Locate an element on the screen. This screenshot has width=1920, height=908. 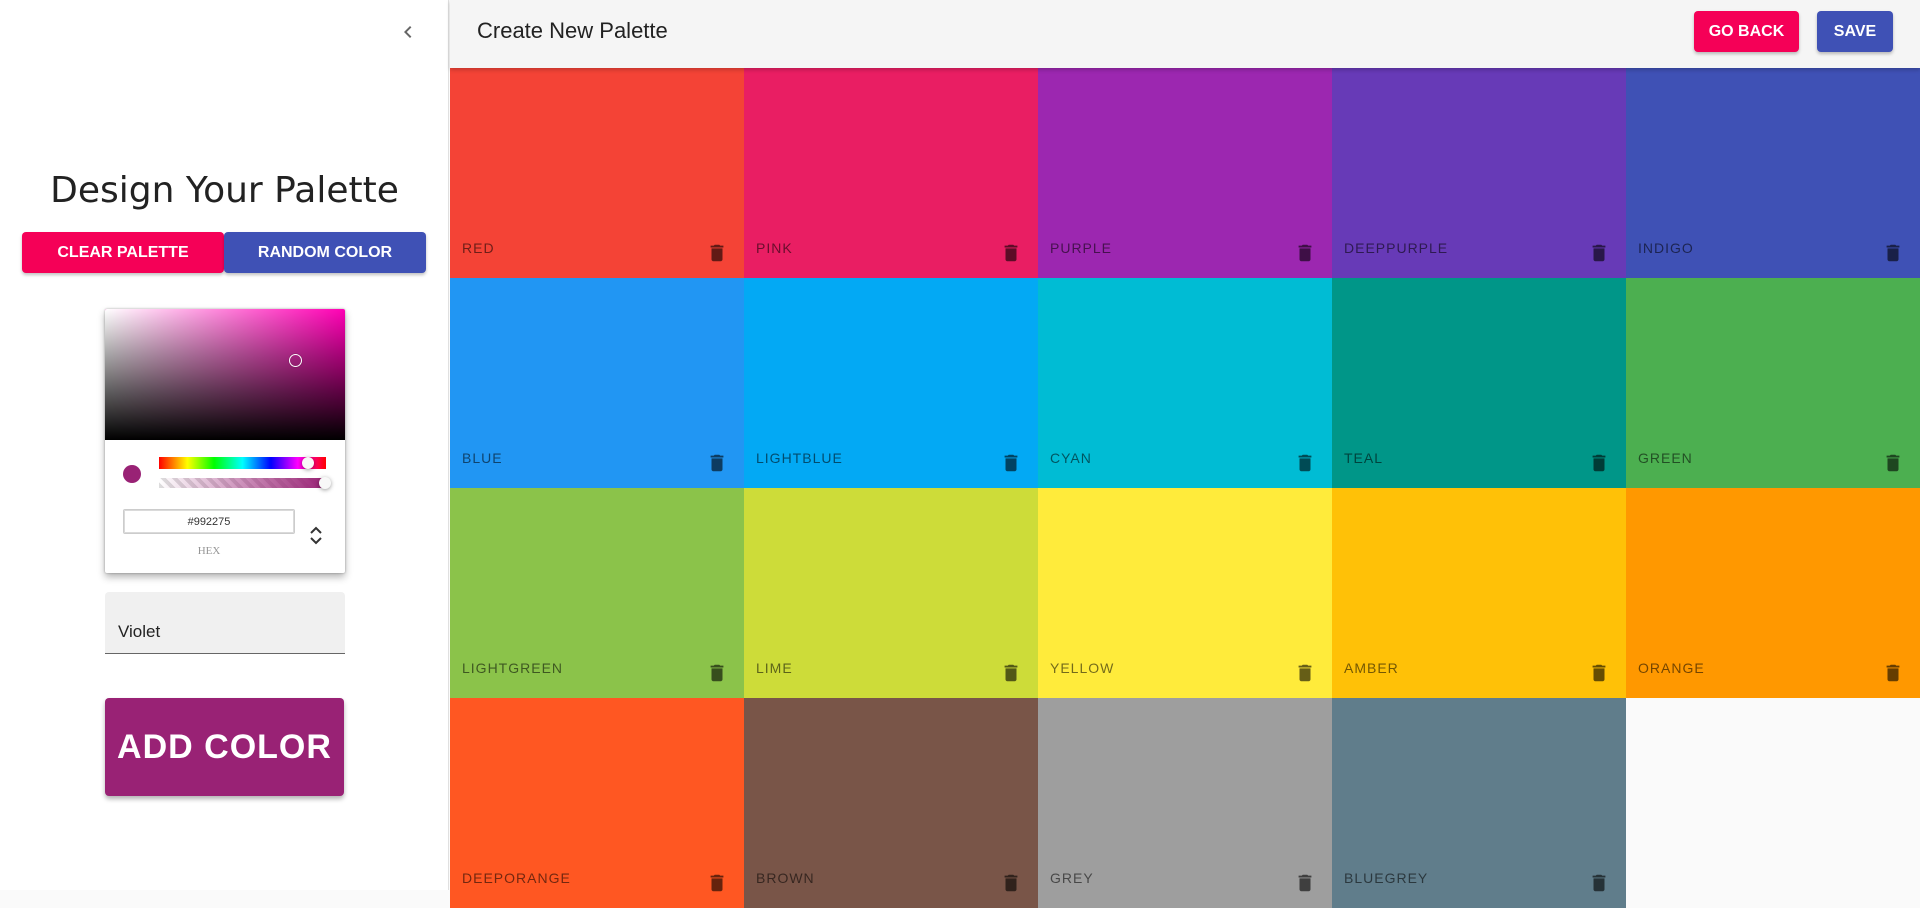
drawer-title: Design Your Palette is located at coordinates (224, 190).